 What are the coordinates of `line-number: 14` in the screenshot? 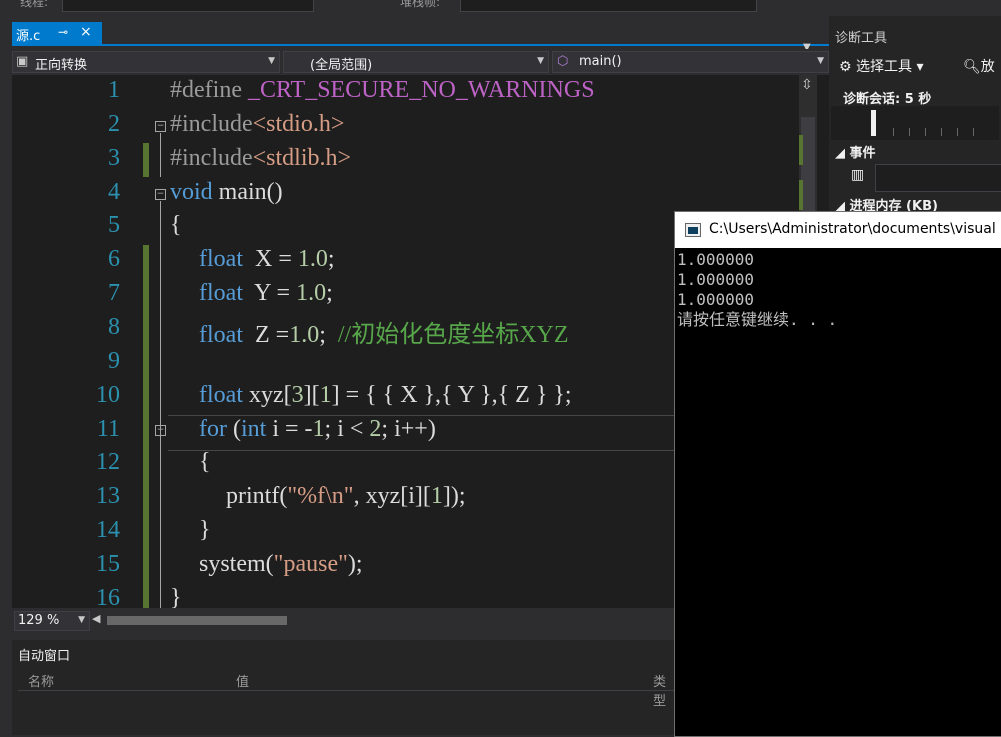 It's located at (108, 530).